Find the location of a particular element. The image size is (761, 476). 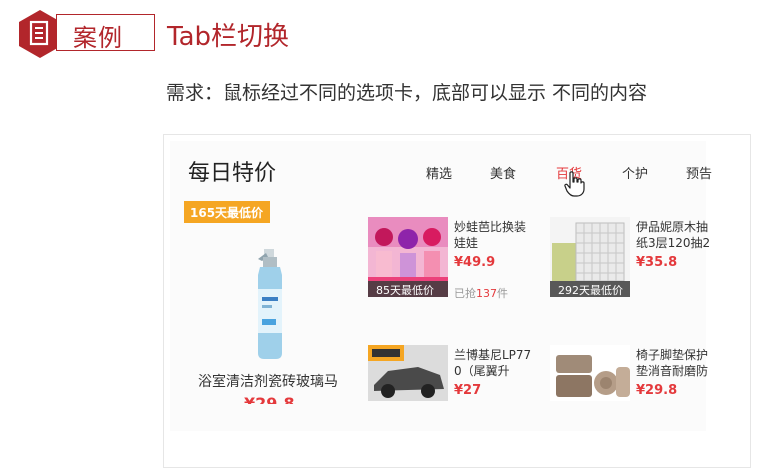

lowest-price-flag-text: 85天最低价 is located at coordinates (405, 290).